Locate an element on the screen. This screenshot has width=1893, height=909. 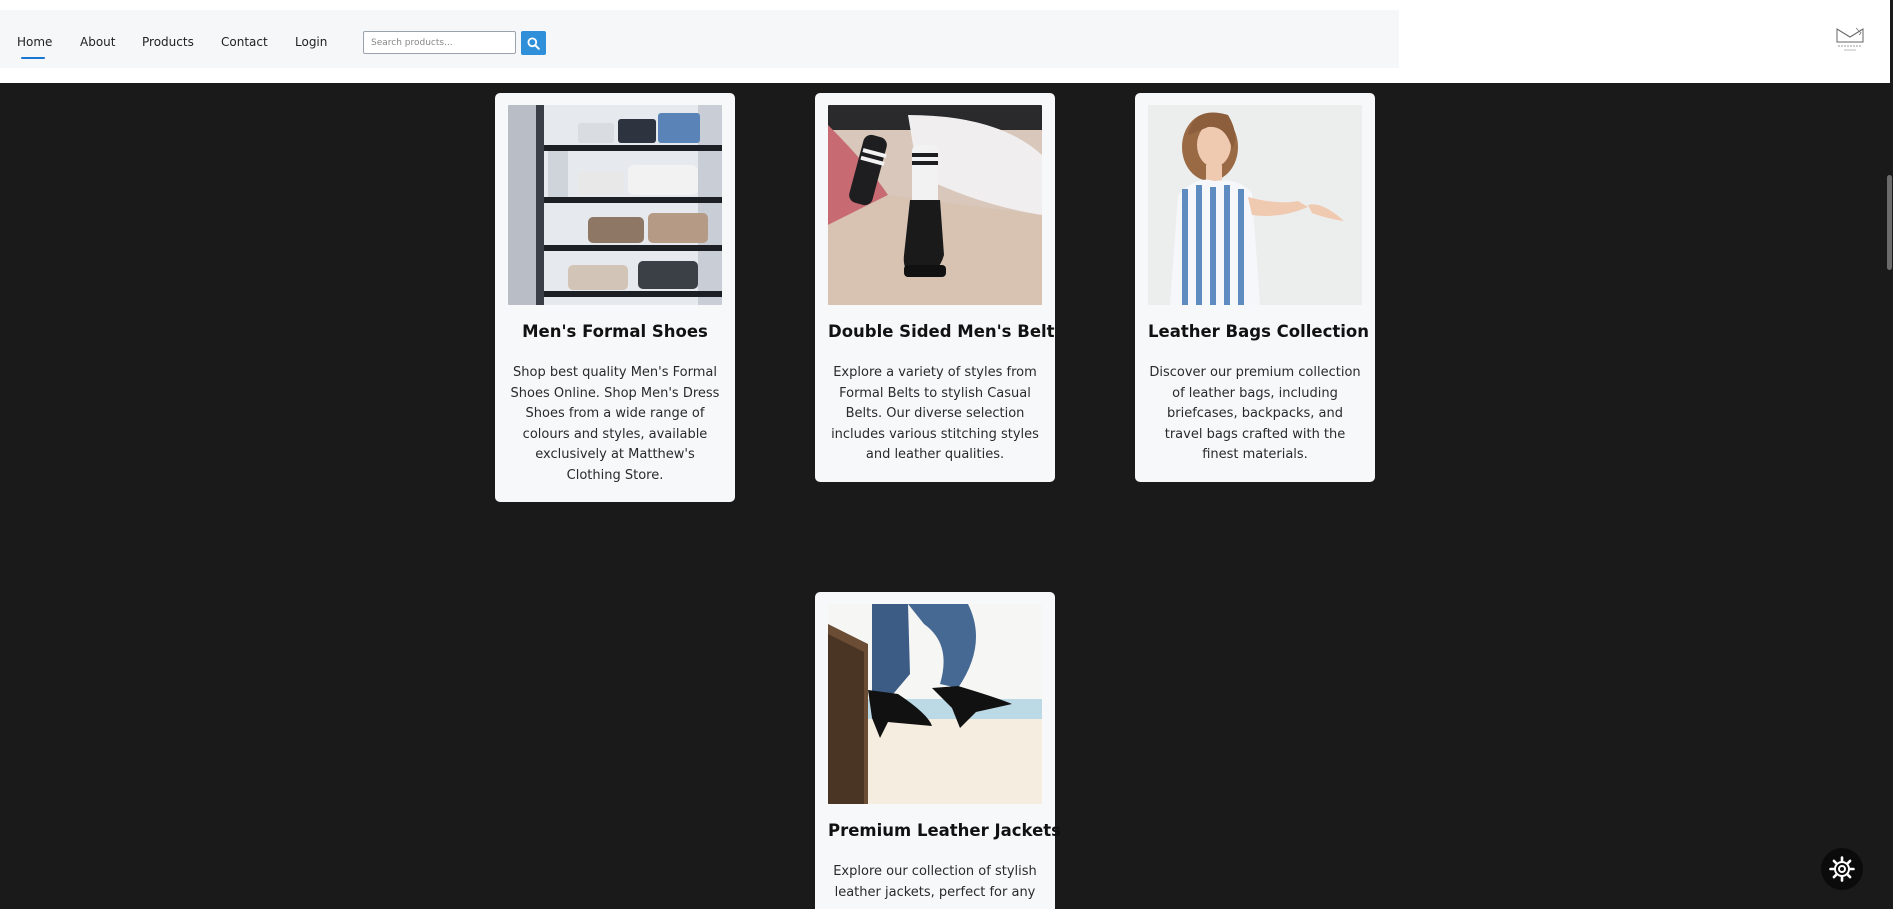
search-icon is located at coordinates (533, 43).